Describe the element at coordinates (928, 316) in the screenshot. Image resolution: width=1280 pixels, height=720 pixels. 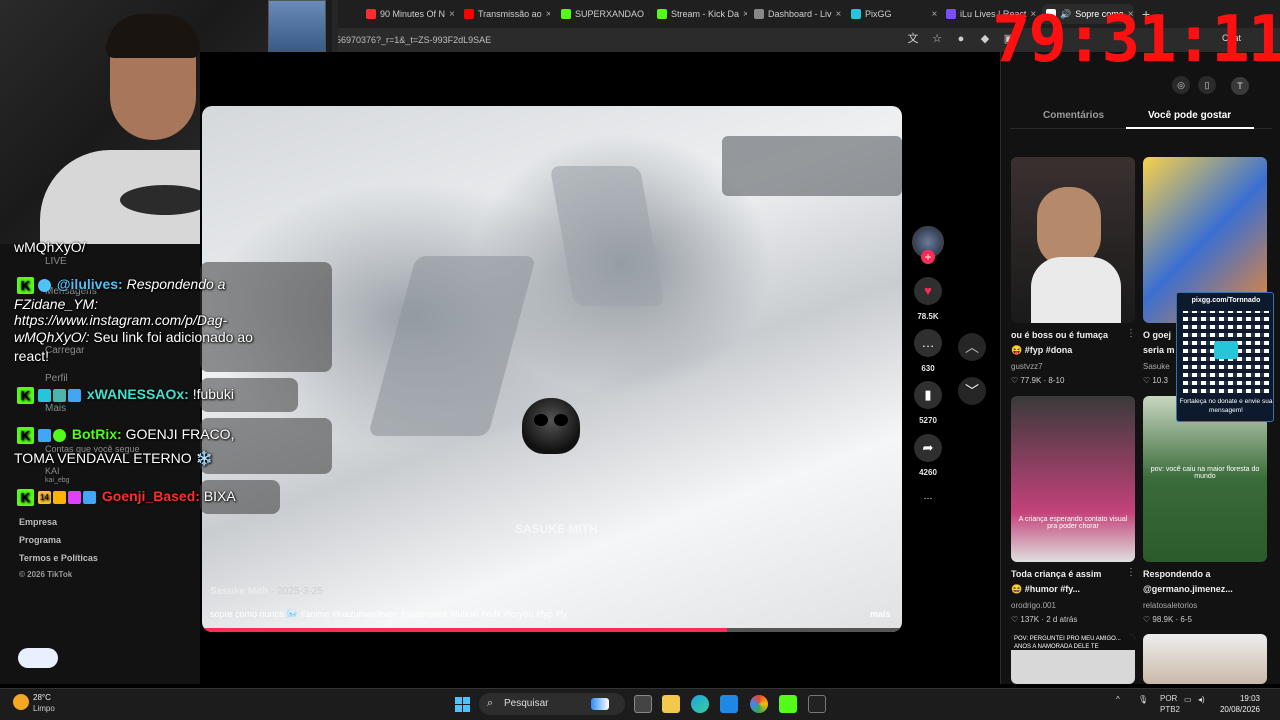
I see `like-count: 78.5K` at that location.